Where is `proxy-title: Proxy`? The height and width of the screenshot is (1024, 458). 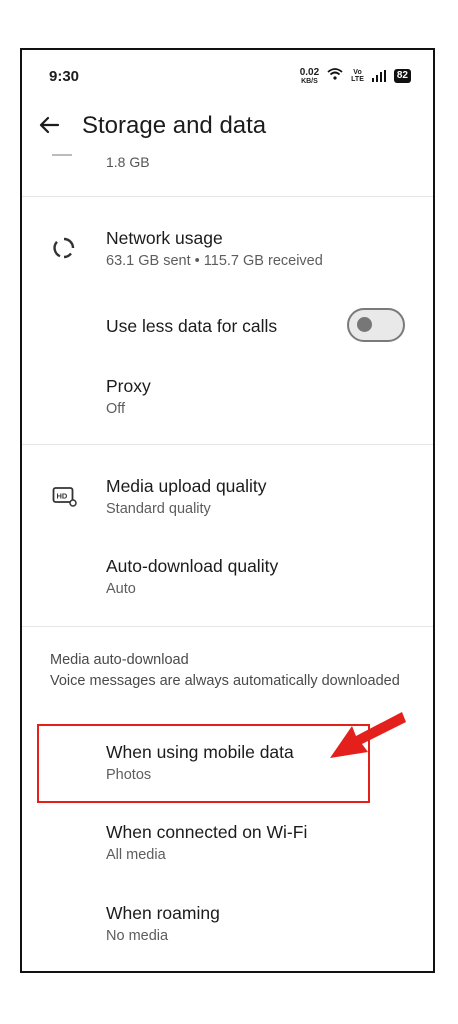
proxy-title: Proxy is located at coordinates (128, 386).